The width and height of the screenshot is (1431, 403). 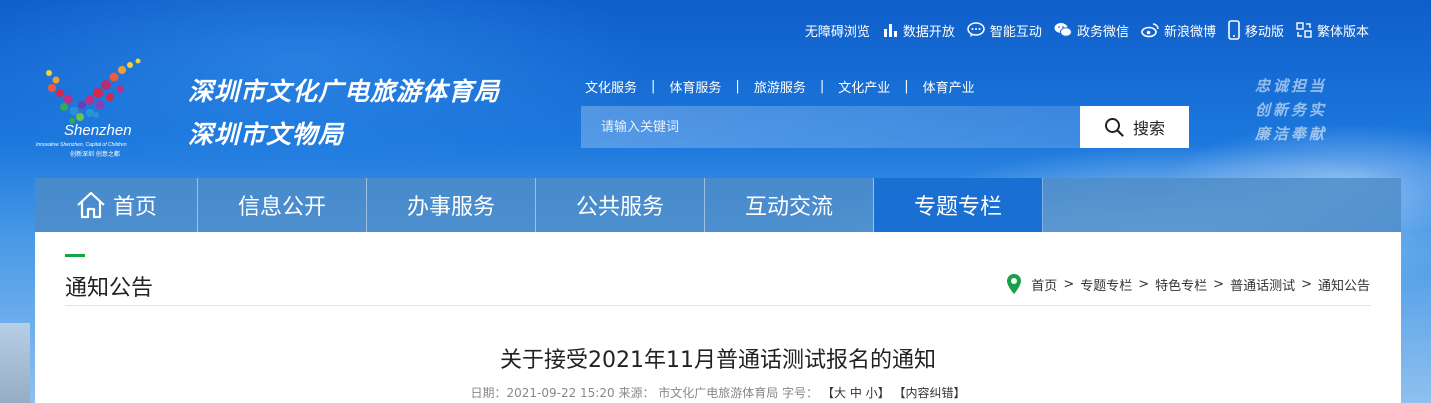 I want to click on logo-mark-word: Shenzhen, so click(x=98, y=130).